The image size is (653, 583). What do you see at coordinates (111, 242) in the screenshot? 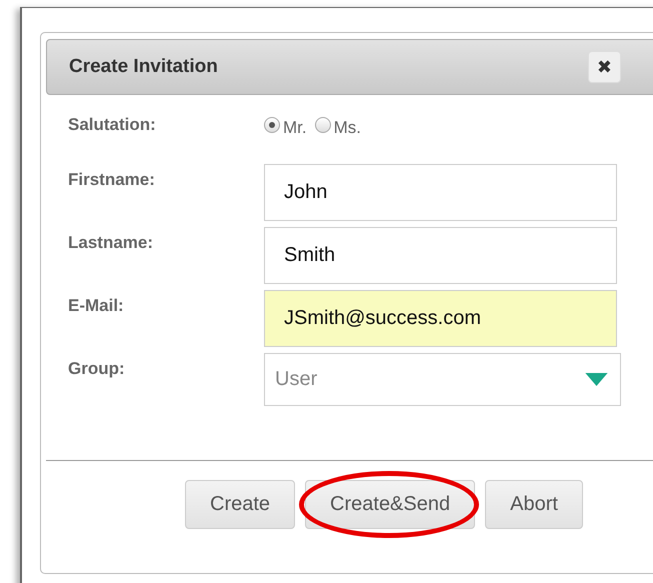
I see `field-label: Lastname:` at bounding box center [111, 242].